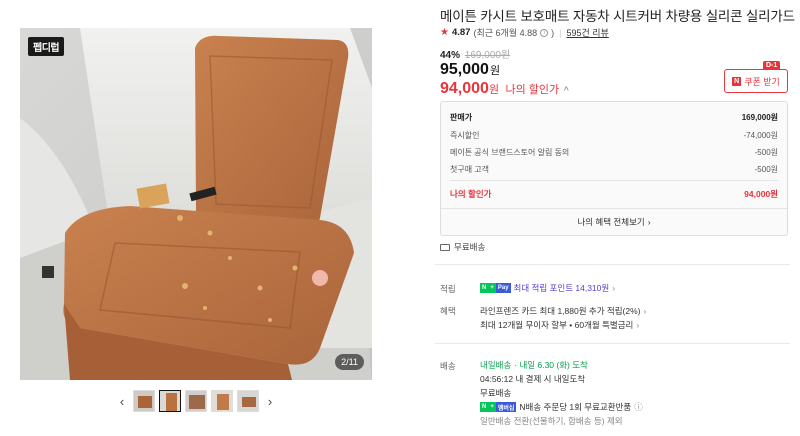  Describe the element at coordinates (498, 407) in the screenshot. I see `membership-badge: N + 멤버십` at that location.